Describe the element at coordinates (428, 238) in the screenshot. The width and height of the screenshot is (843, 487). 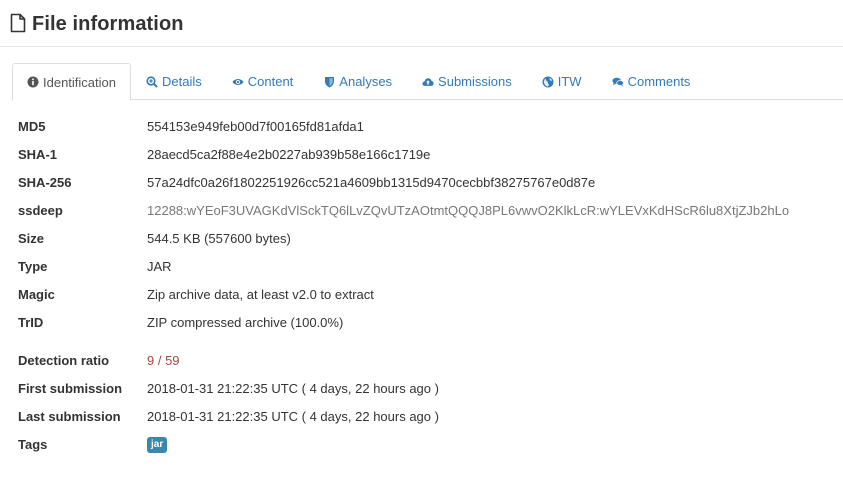
I see `size-row: Size 544.5 KB (557600 bytes)` at that location.